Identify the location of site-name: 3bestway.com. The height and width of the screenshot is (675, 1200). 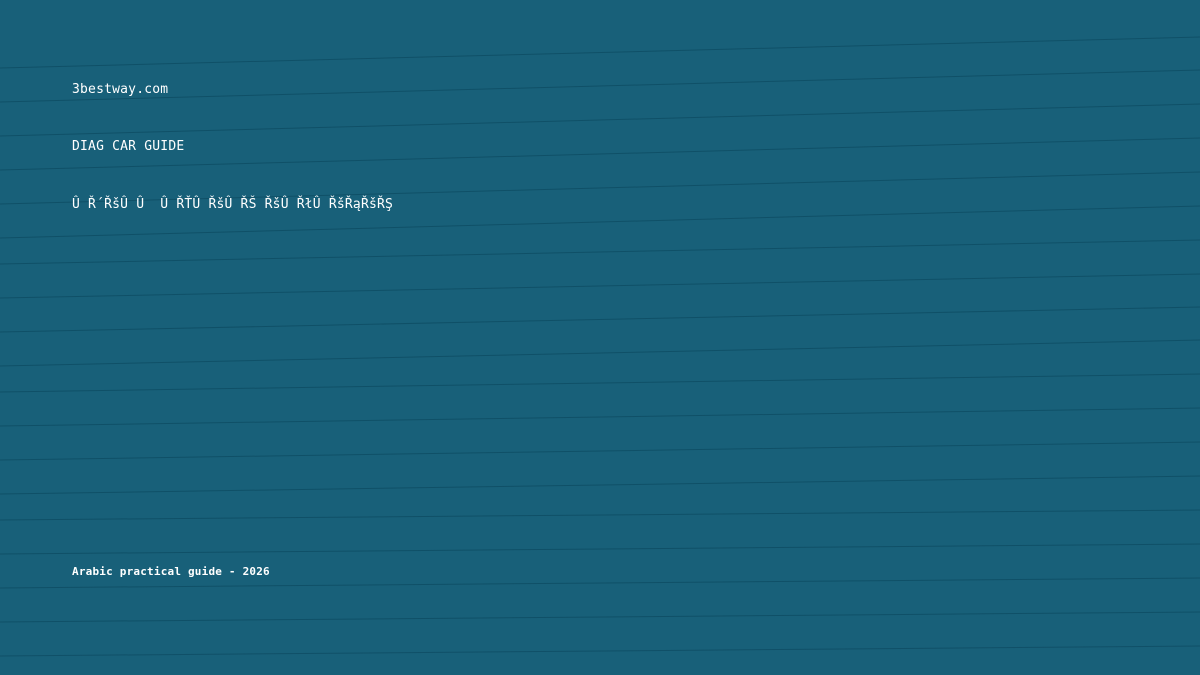
(120, 89).